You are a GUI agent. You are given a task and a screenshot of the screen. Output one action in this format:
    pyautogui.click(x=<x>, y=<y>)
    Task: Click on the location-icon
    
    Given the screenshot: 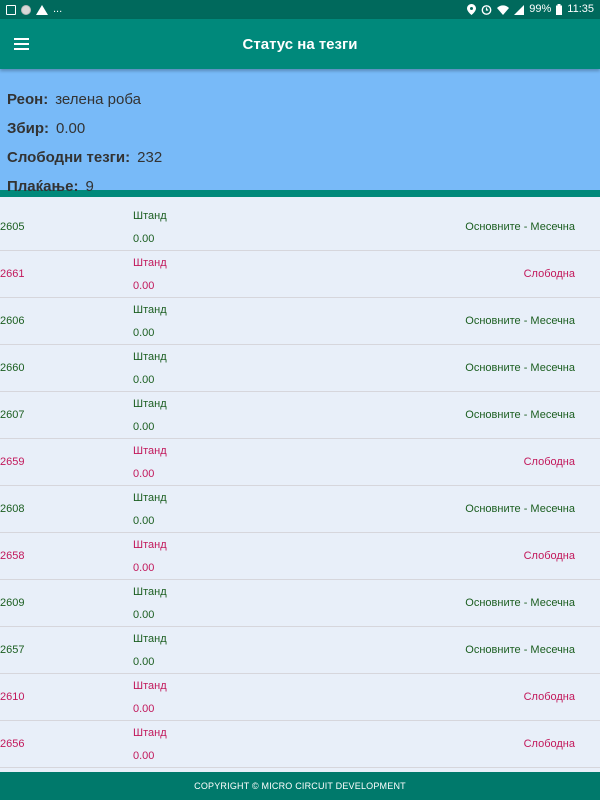 What is the action you would take?
    pyautogui.click(x=472, y=9)
    